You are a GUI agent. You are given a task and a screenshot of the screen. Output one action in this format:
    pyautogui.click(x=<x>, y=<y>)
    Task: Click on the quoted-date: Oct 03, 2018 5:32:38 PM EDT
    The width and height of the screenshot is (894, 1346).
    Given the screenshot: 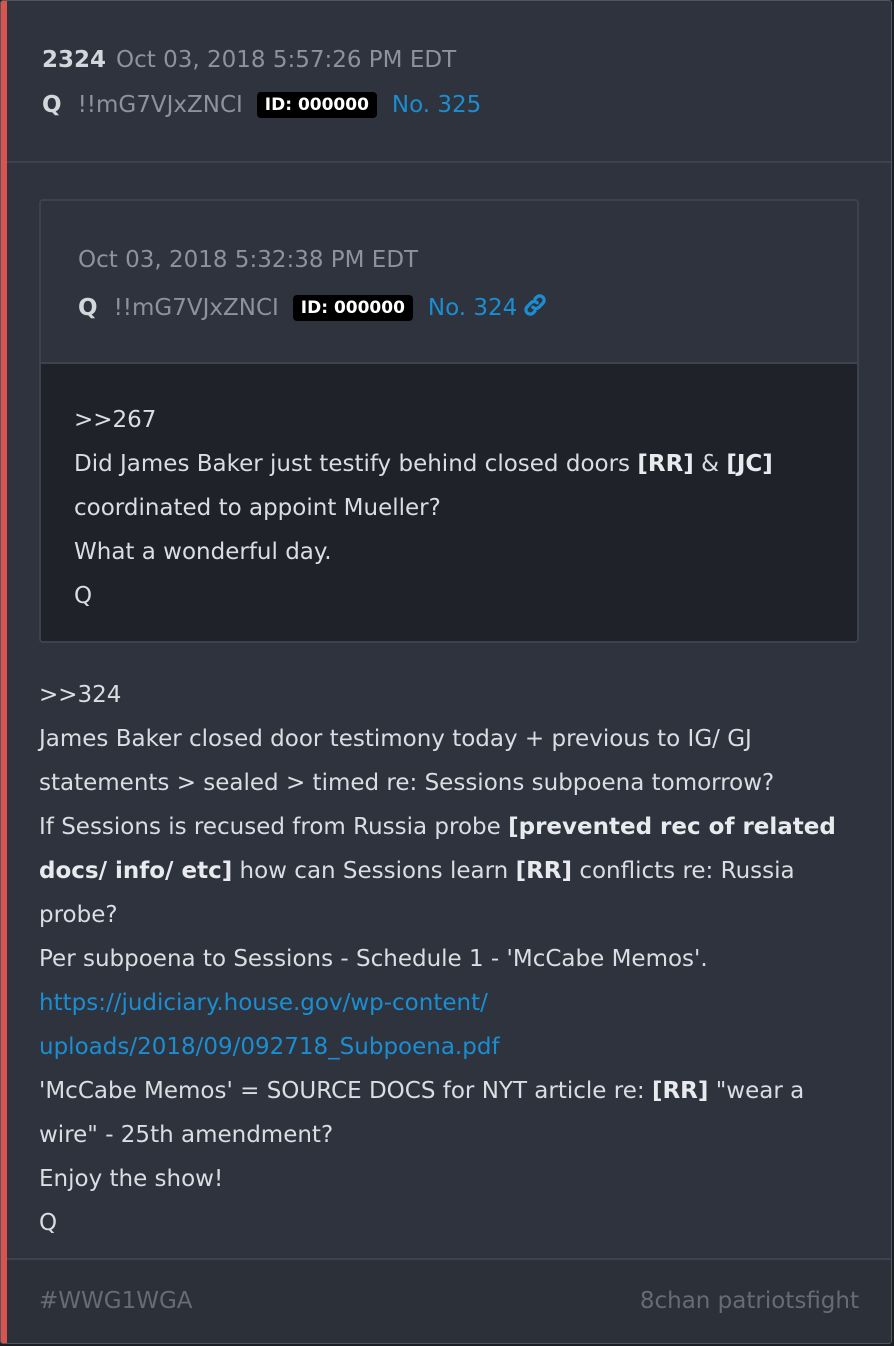 What is the action you would take?
    pyautogui.click(x=248, y=260)
    